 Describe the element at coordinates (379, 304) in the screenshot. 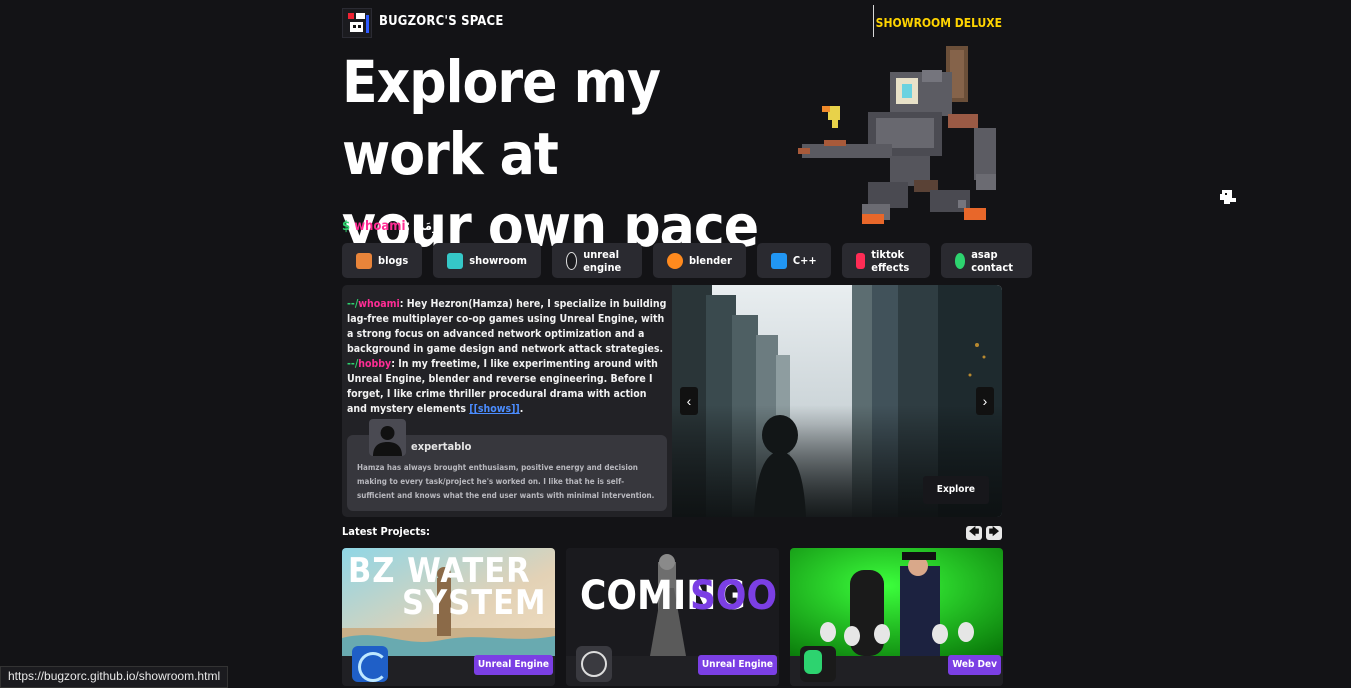

I see `whoami-tag: whoami` at that location.